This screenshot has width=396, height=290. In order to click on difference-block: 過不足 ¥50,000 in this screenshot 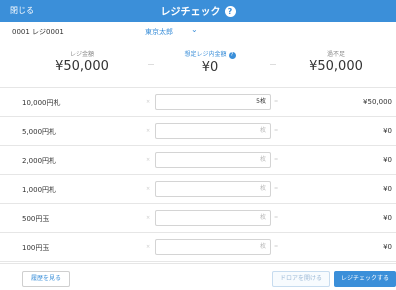, I will do `click(336, 61)`.